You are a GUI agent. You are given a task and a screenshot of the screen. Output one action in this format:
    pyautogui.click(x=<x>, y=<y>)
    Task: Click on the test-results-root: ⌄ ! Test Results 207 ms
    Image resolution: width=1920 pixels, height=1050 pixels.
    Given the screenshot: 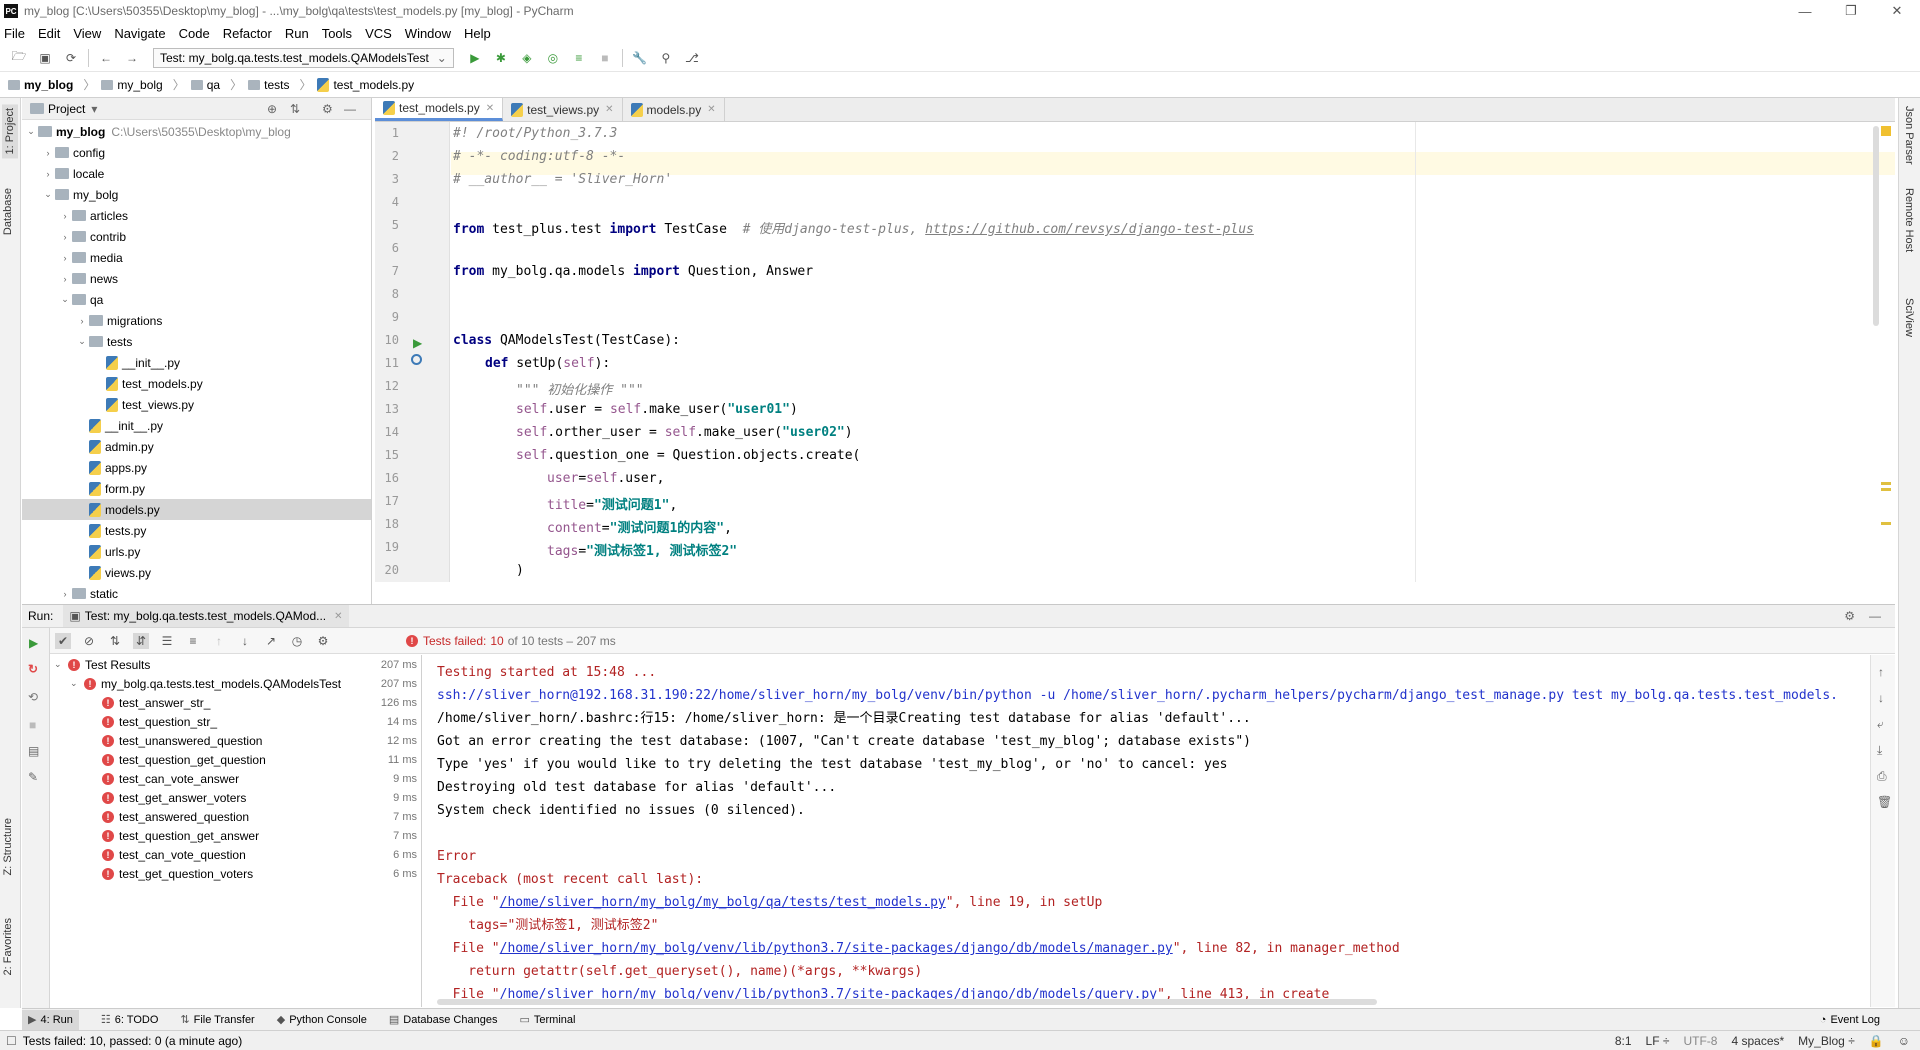 What is the action you would take?
    pyautogui.click(x=235, y=664)
    